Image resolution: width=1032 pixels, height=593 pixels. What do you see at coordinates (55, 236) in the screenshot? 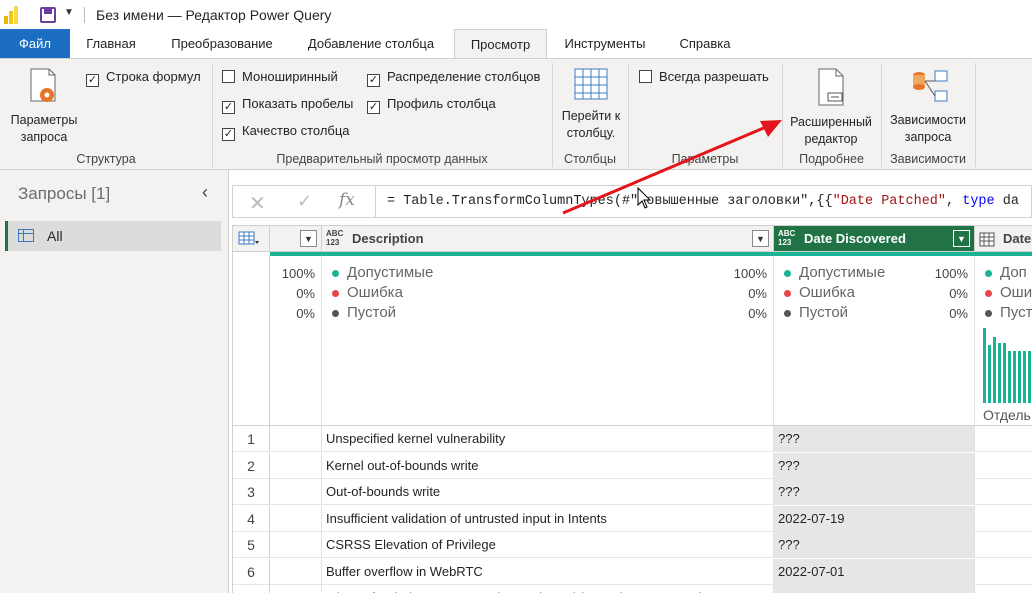
I see `query-item-label: All` at bounding box center [55, 236].